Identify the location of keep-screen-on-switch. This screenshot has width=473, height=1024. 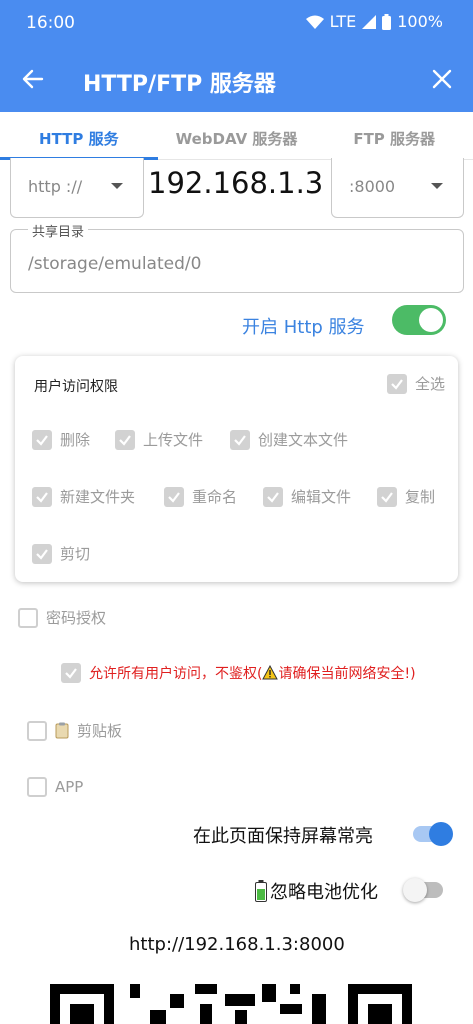
(433, 834).